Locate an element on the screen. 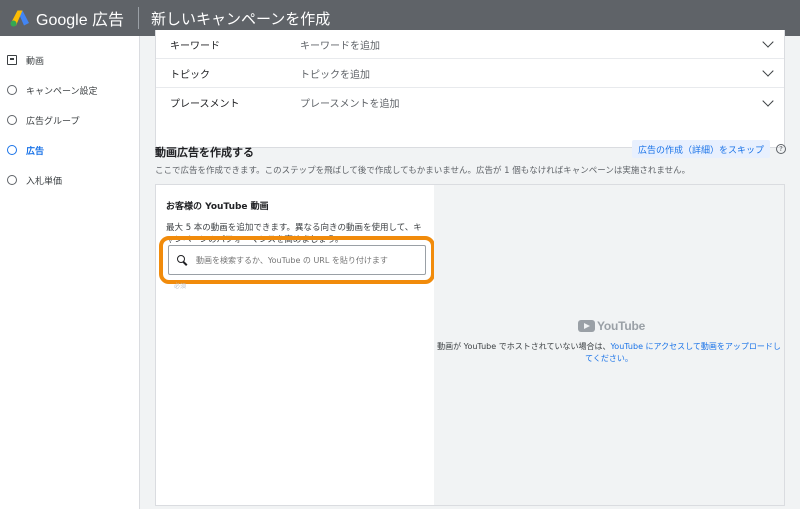 This screenshot has width=800, height=509. row-value: プレースメントを追加 is located at coordinates (350, 104).